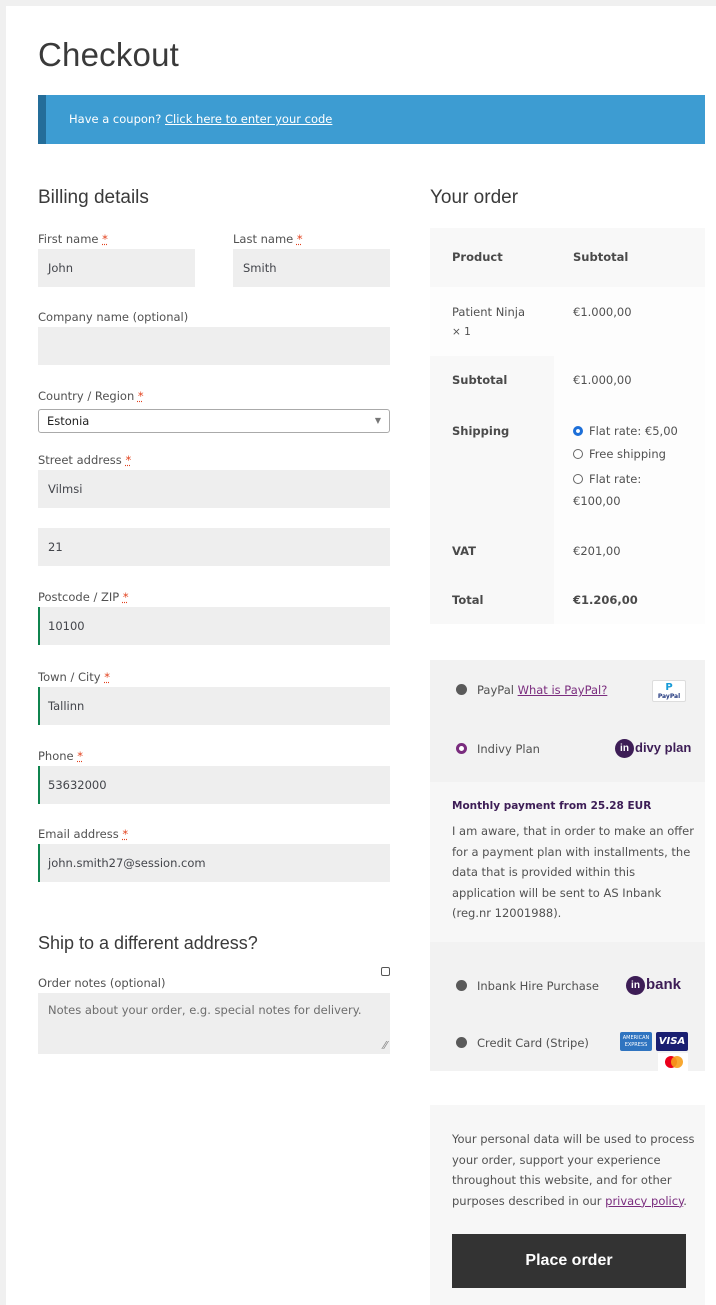  What do you see at coordinates (85, 460) in the screenshot?
I see `street-label: Street address *` at bounding box center [85, 460].